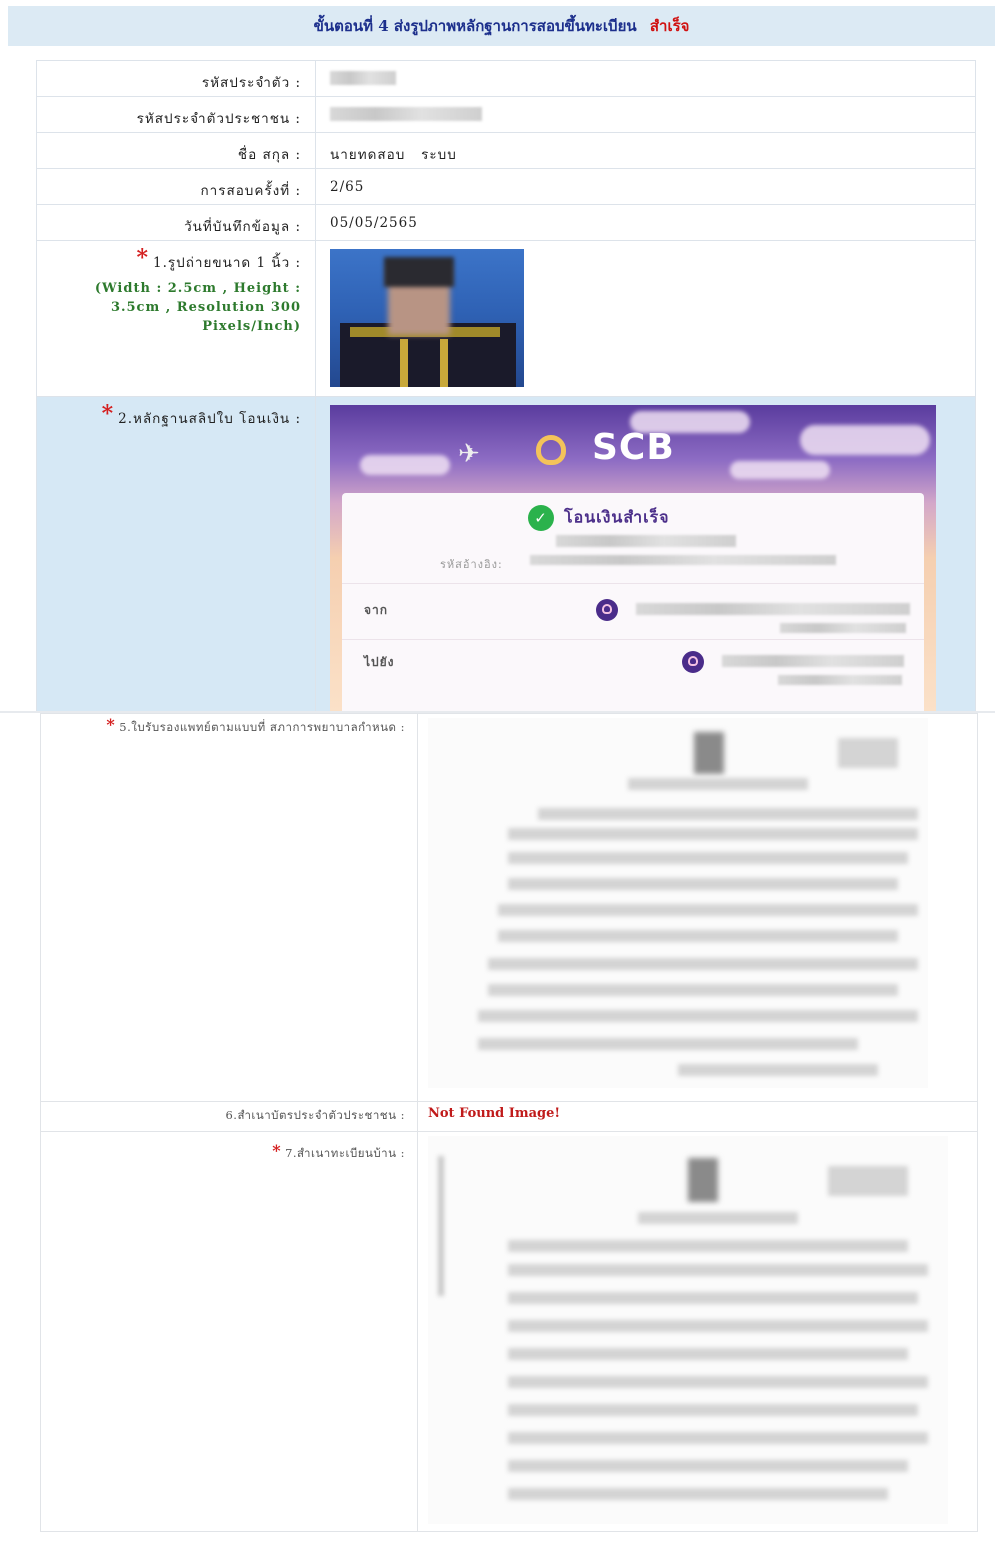 The image size is (995, 1555). Describe the element at coordinates (427, 318) in the screenshot. I see `applicant-photo` at that location.